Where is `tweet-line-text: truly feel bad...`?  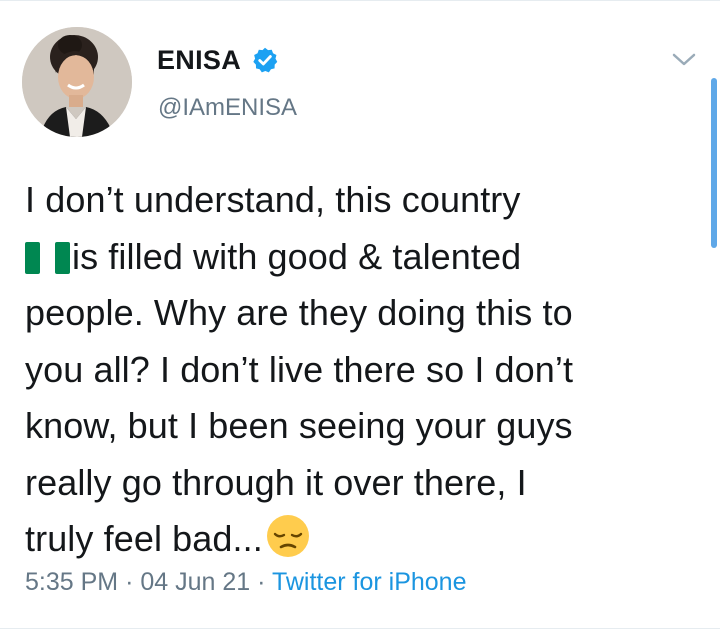 tweet-line-text: truly feel bad... is located at coordinates (144, 538).